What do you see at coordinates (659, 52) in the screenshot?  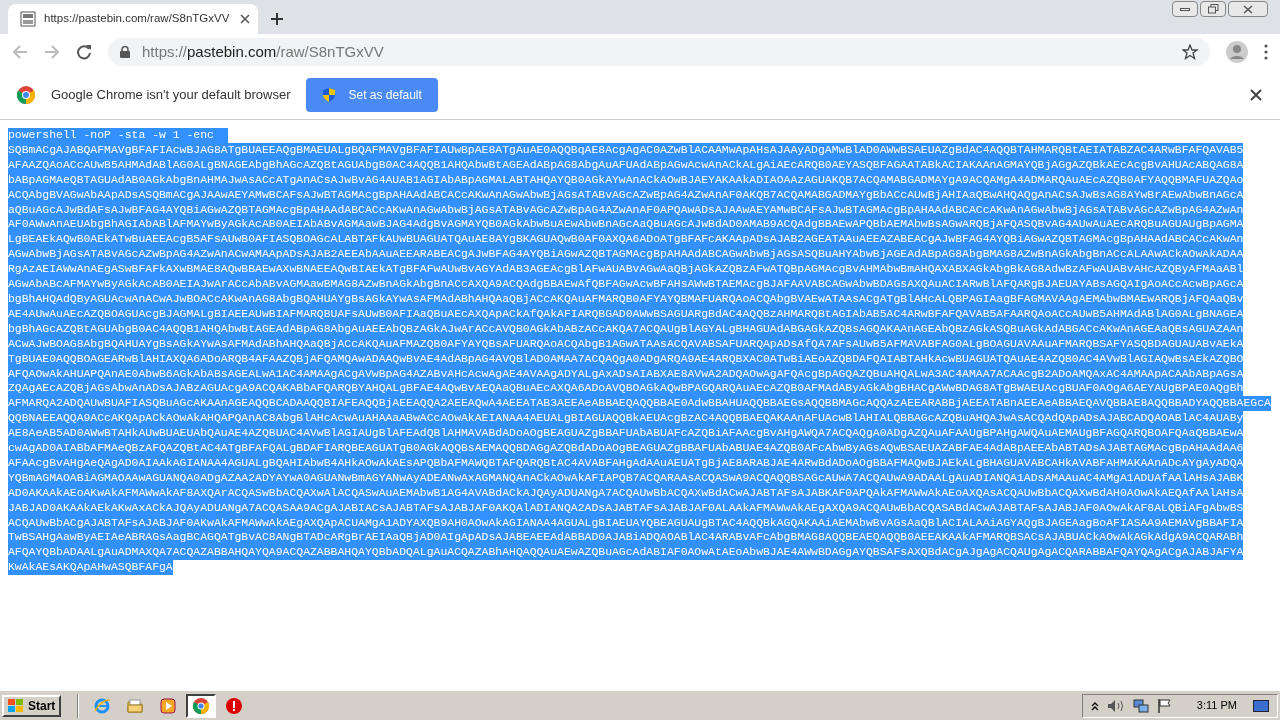 I see `address-bar: https://pastebin.com/raw/S8nTGxVV` at bounding box center [659, 52].